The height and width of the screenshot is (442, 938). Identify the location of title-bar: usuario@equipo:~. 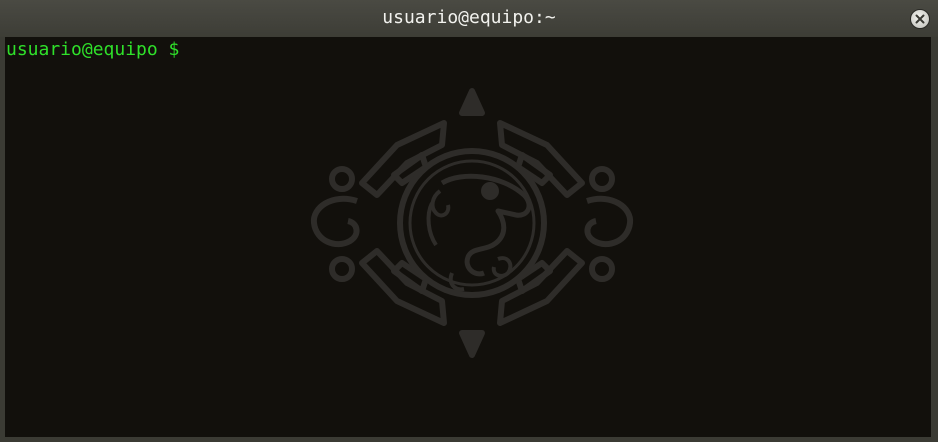
(469, 18).